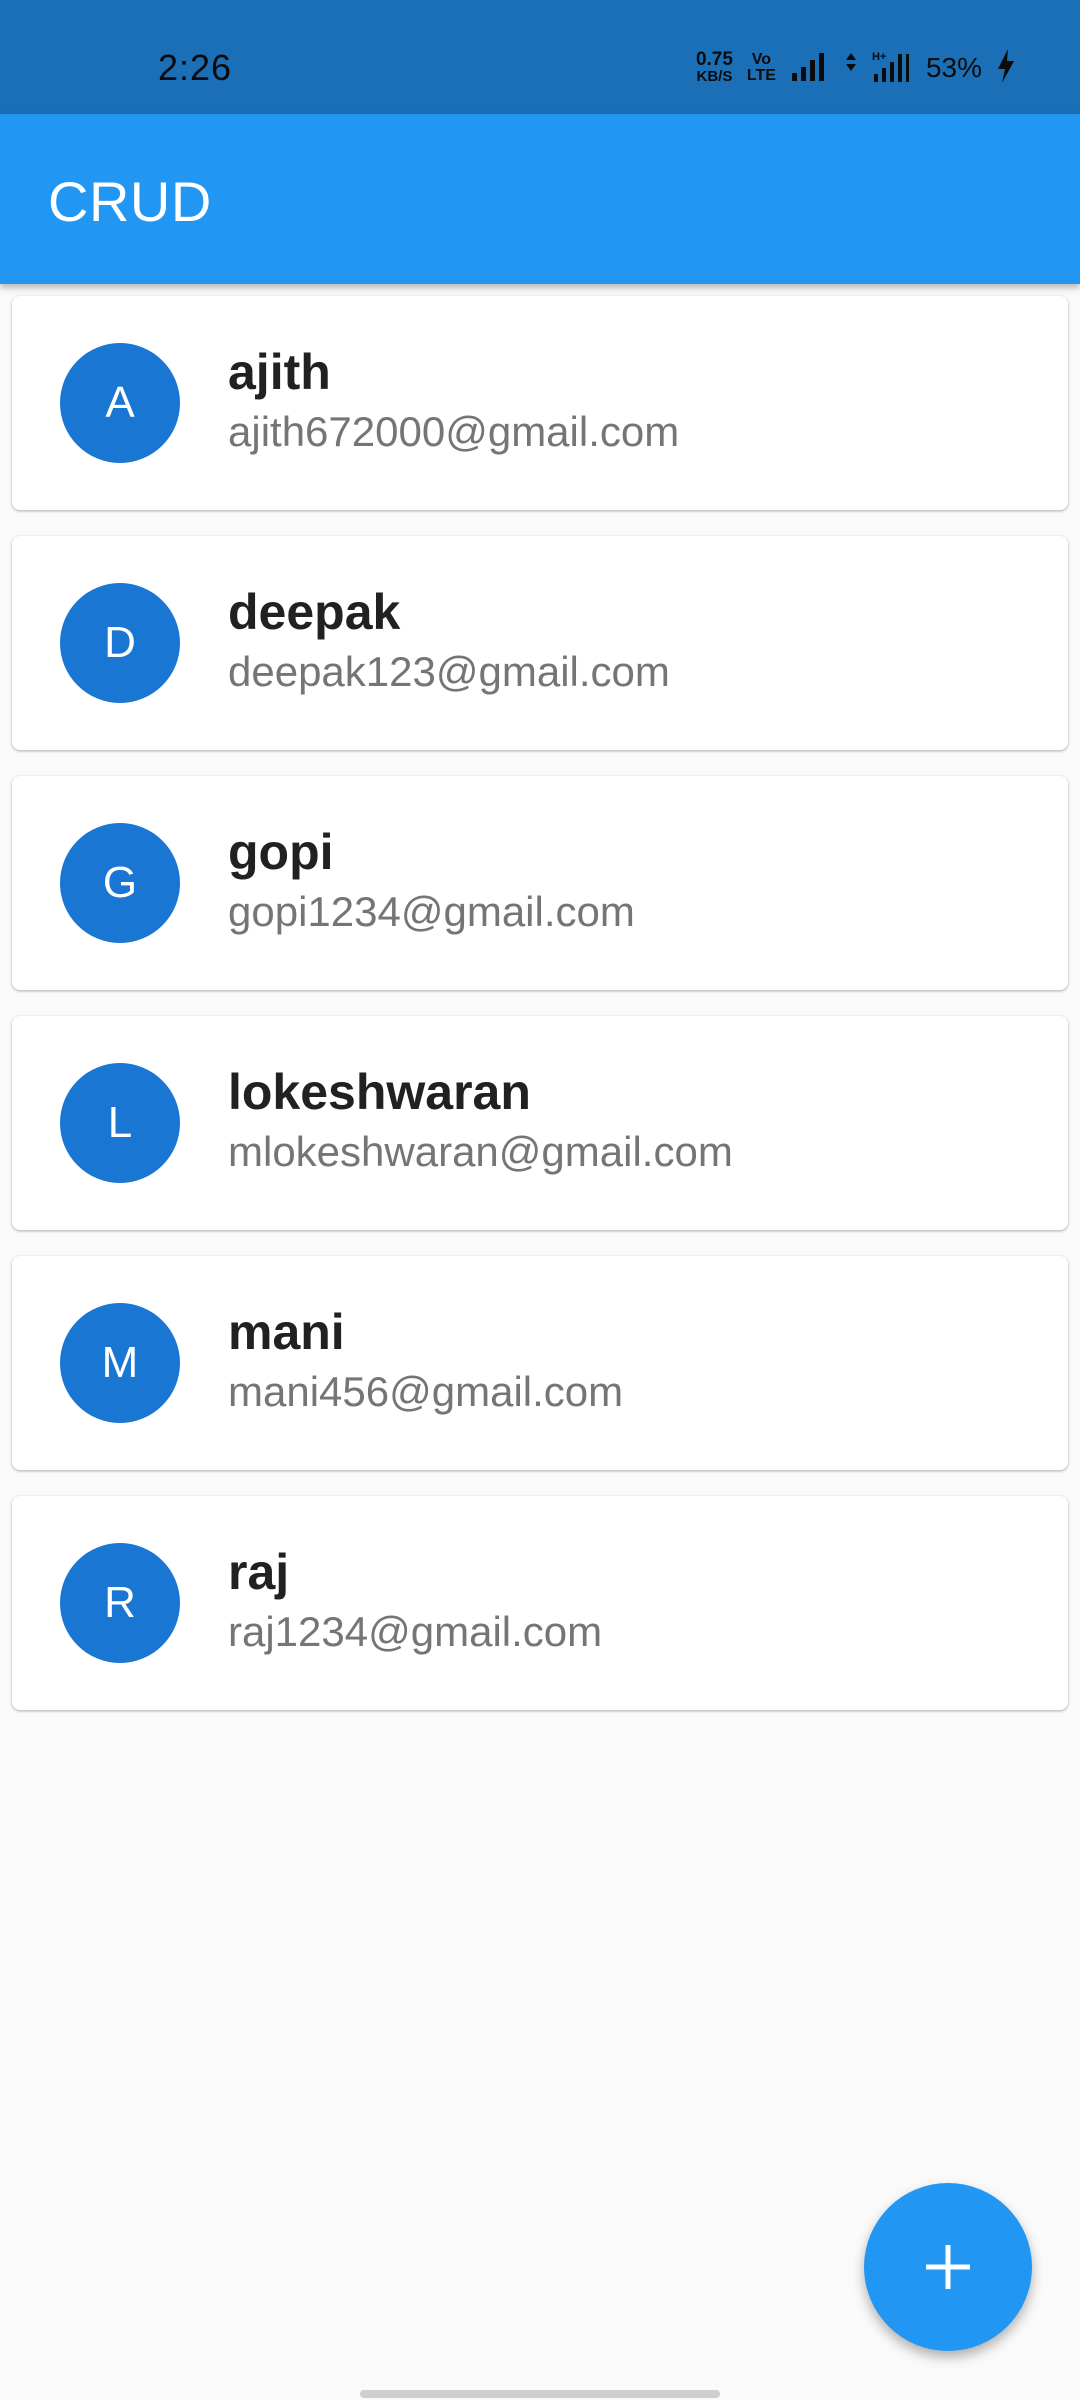 The width and height of the screenshot is (1080, 2400). Describe the element at coordinates (130, 201) in the screenshot. I see `app-title: CRUD` at that location.